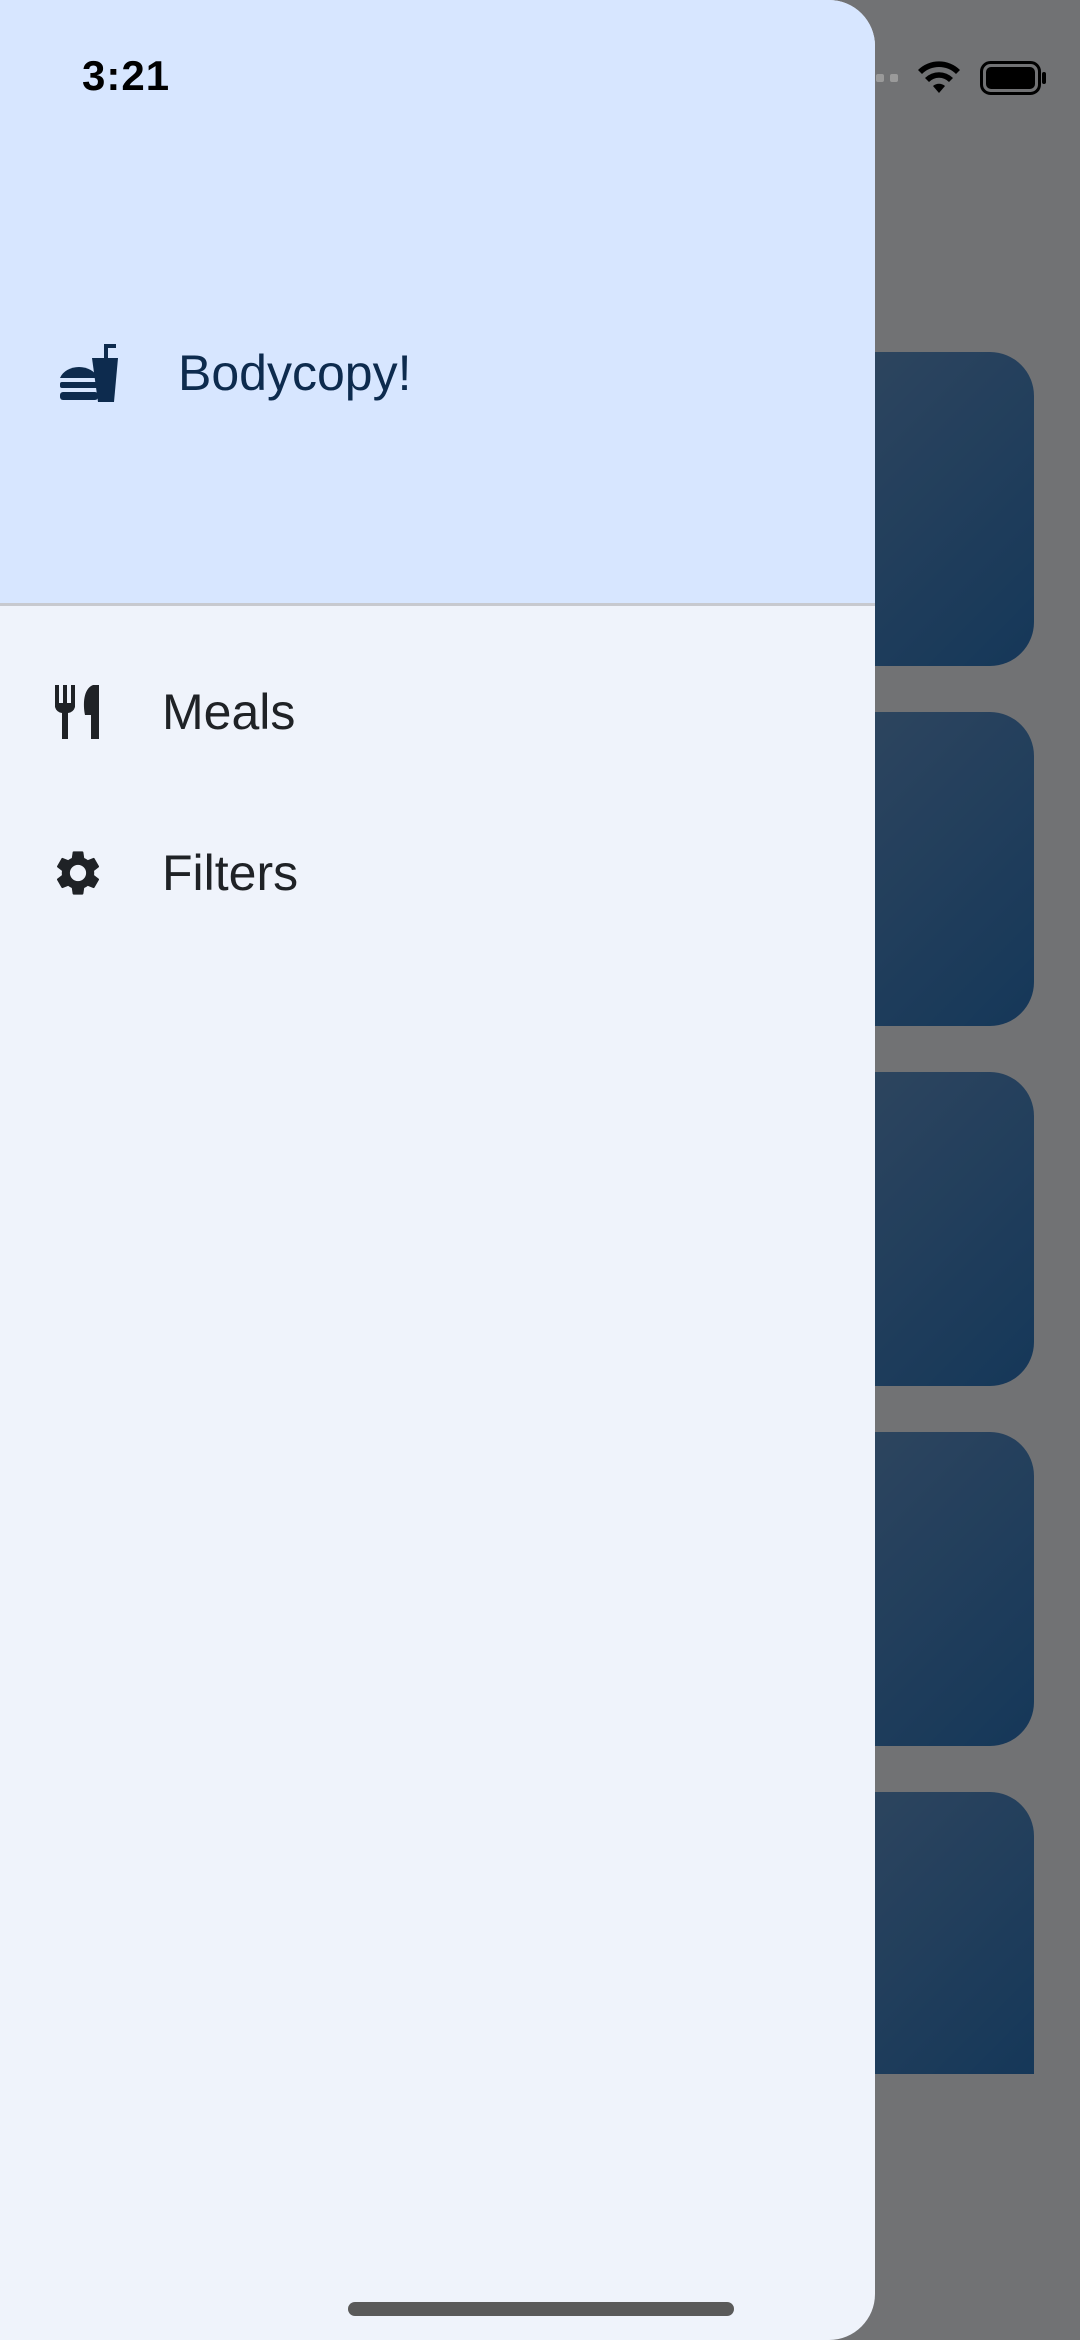 Image resolution: width=1080 pixels, height=2340 pixels. I want to click on status-time: 3:21, so click(126, 75).